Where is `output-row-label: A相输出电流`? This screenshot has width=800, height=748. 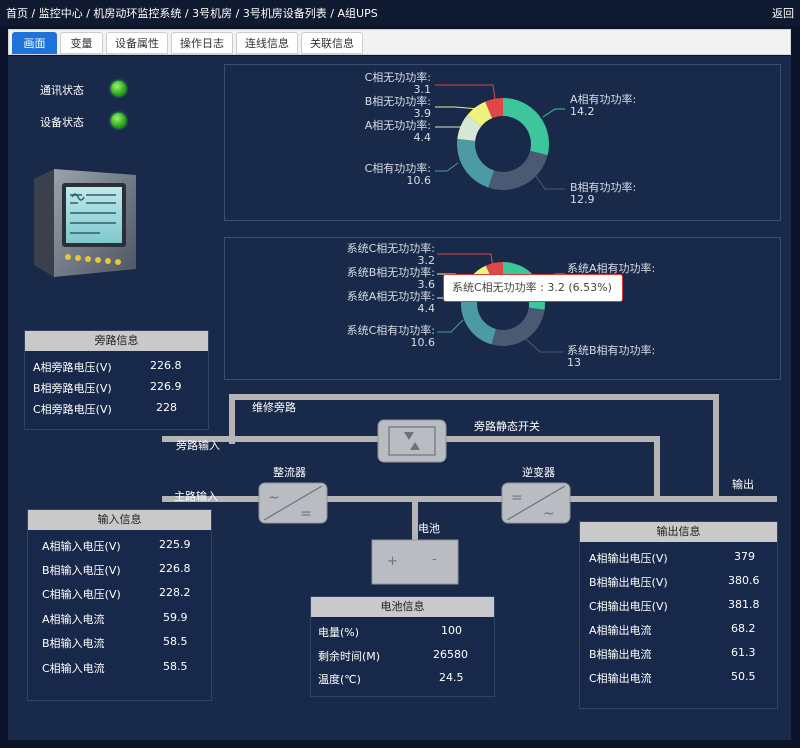 output-row-label: A相输出电流 is located at coordinates (620, 630).